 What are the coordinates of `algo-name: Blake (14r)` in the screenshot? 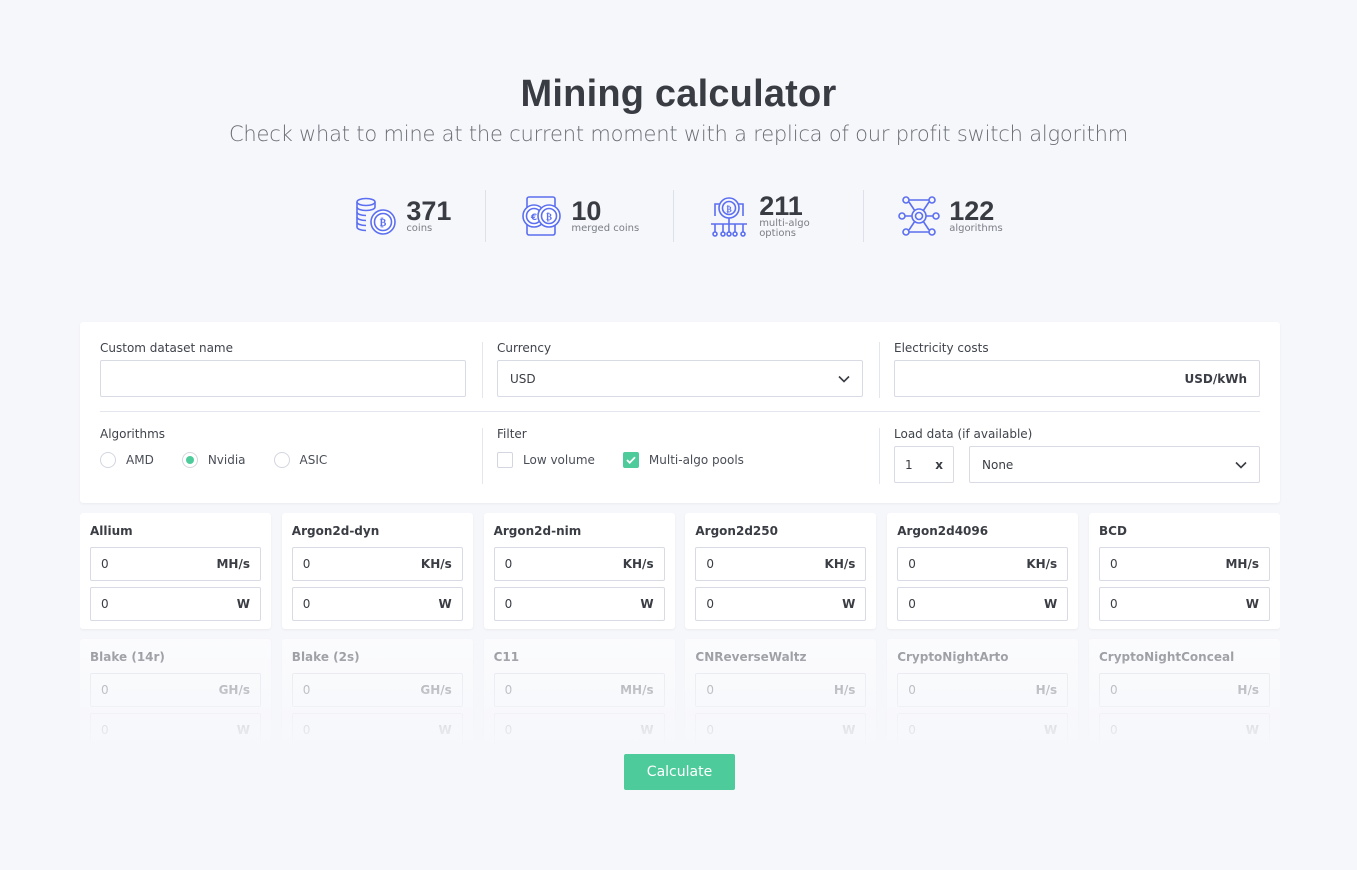 It's located at (127, 657).